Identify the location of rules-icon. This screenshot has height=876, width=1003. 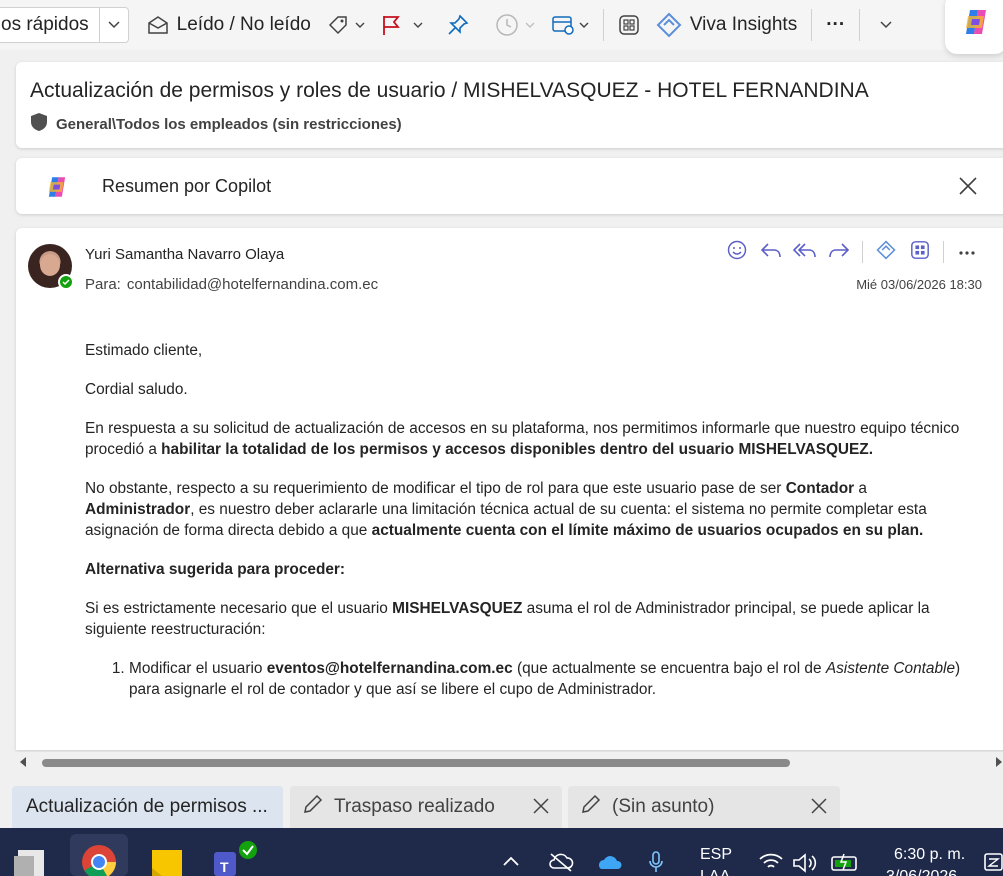
(563, 25).